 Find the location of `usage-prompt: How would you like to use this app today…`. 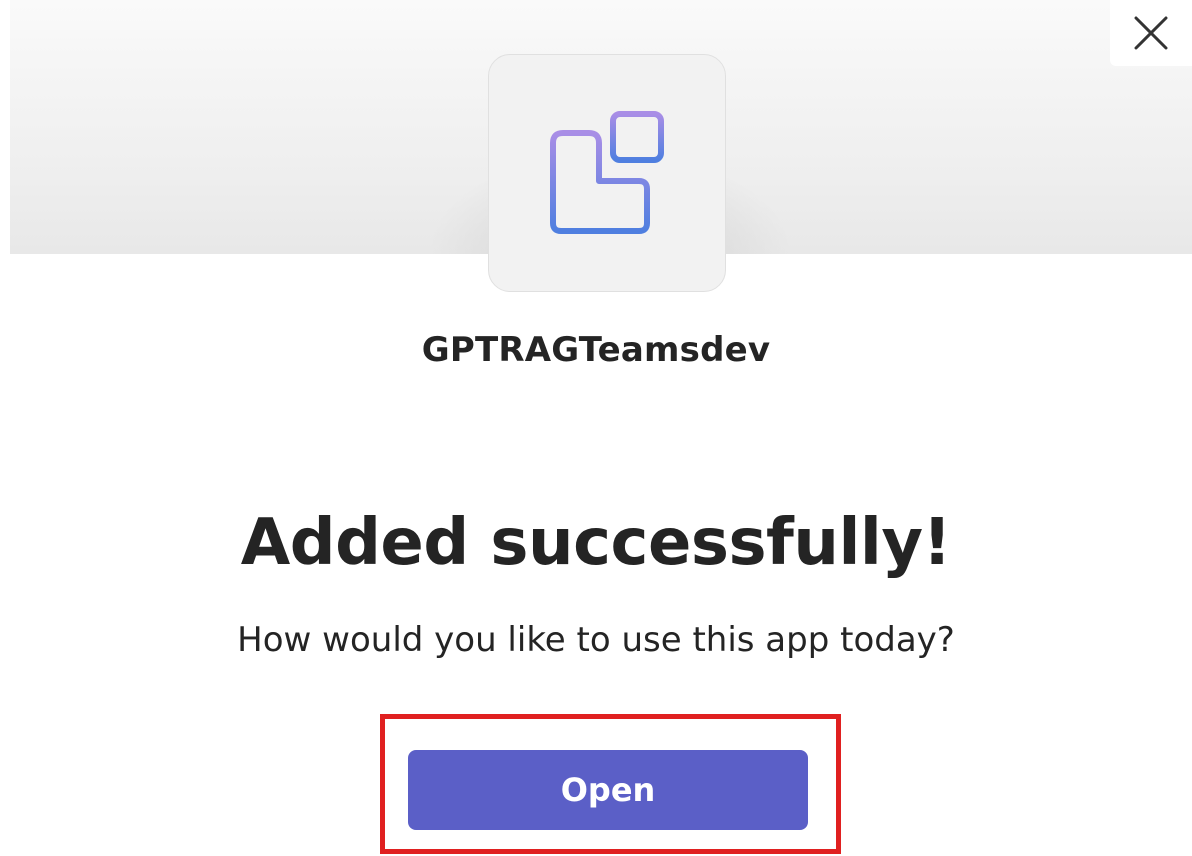

usage-prompt: How would you like to use this app today… is located at coordinates (596, 640).